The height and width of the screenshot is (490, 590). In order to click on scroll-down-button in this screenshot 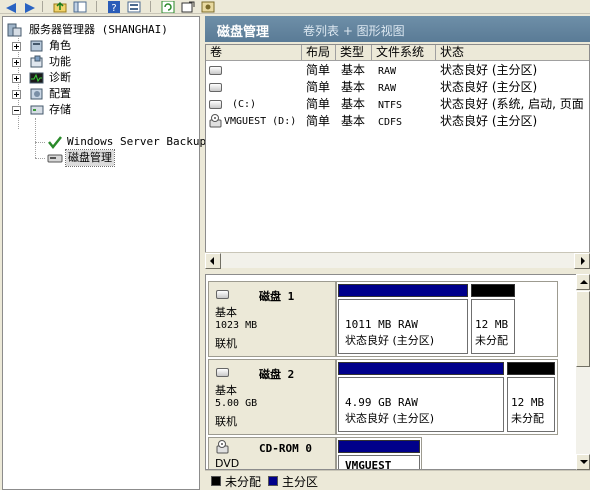, I will do `click(583, 462)`.